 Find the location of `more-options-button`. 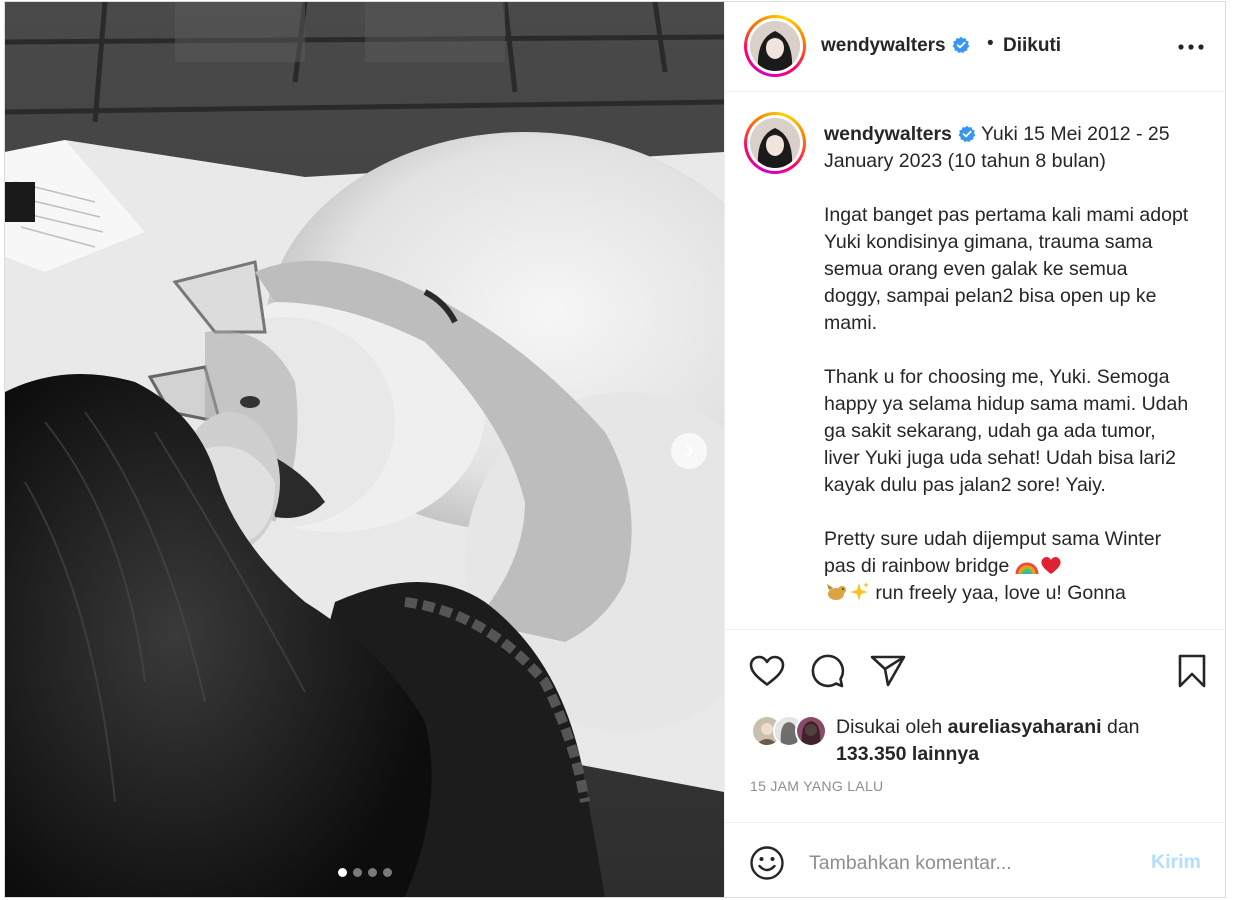

more-options-button is located at coordinates (1191, 47).